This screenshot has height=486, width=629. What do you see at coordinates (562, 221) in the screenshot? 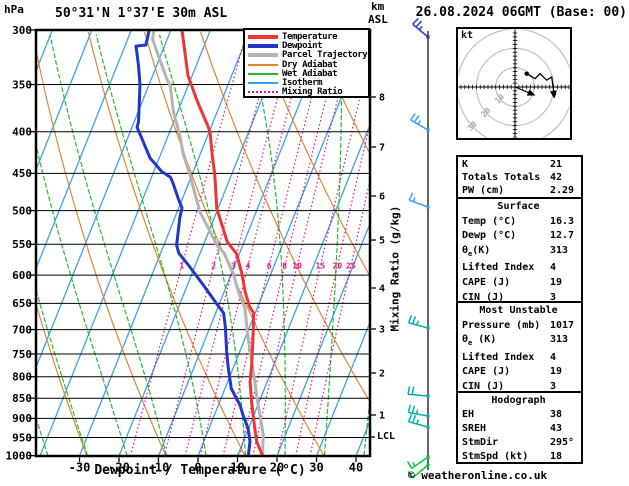
I see `table-row-value: 16.3` at bounding box center [562, 221].